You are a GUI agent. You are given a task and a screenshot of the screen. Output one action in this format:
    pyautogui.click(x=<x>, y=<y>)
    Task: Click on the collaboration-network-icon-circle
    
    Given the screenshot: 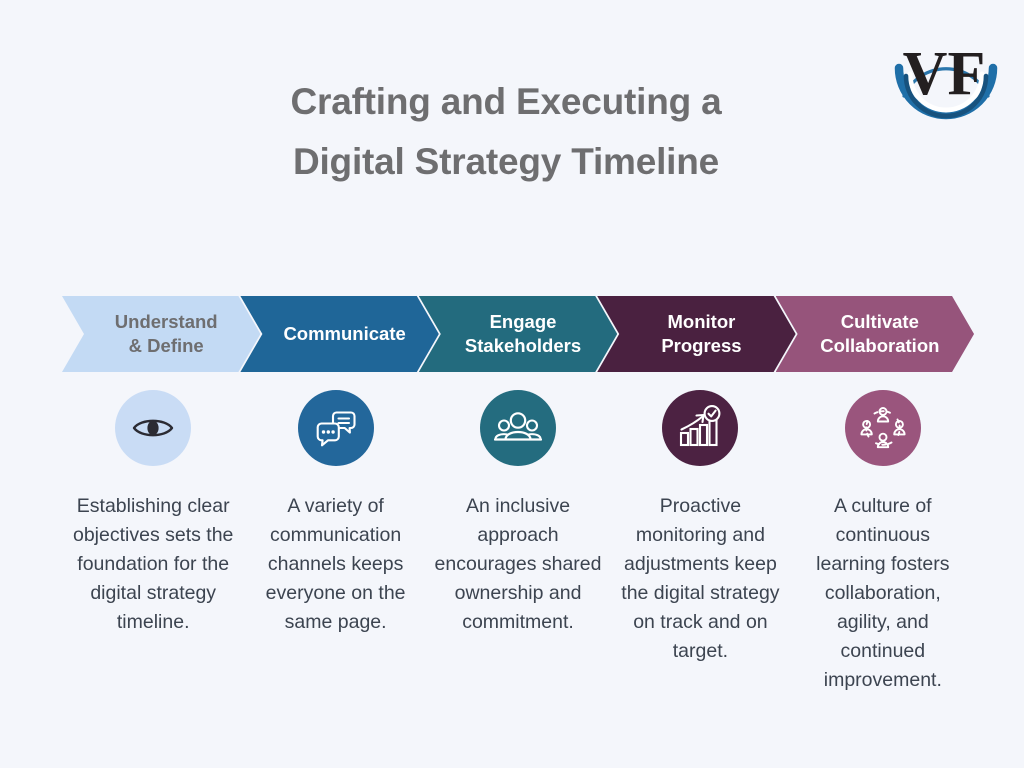 What is the action you would take?
    pyautogui.click(x=882, y=428)
    